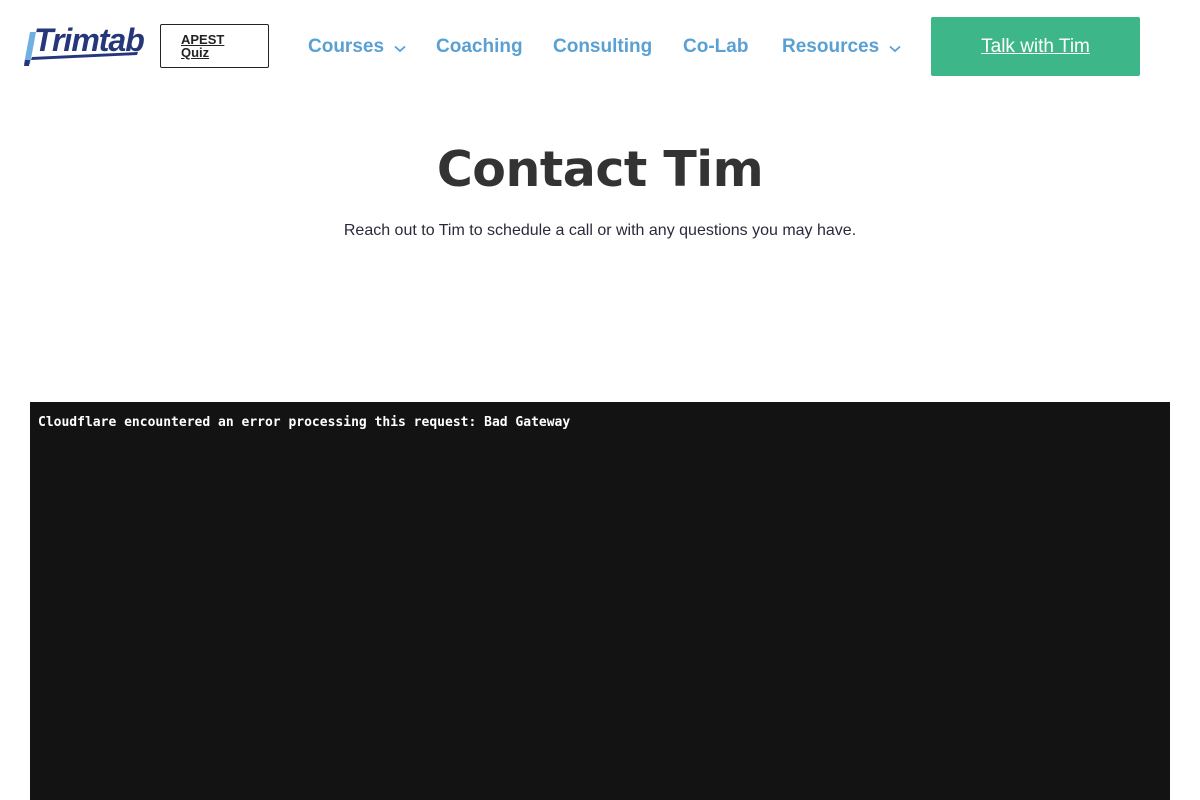  I want to click on nav-item-courses: Courses, so click(357, 47).